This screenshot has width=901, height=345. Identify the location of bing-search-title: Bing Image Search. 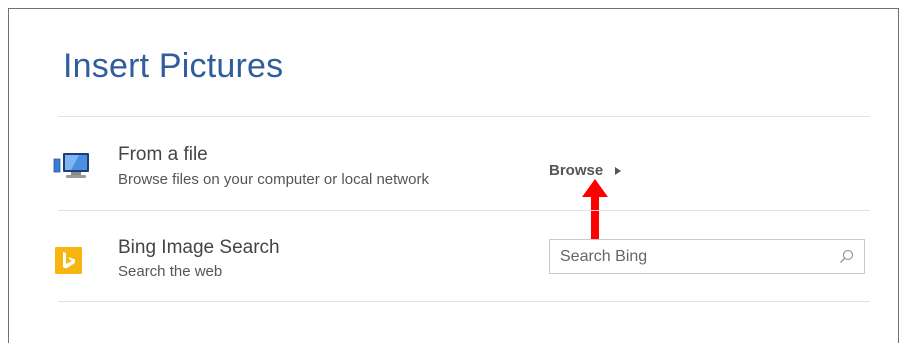
(199, 247).